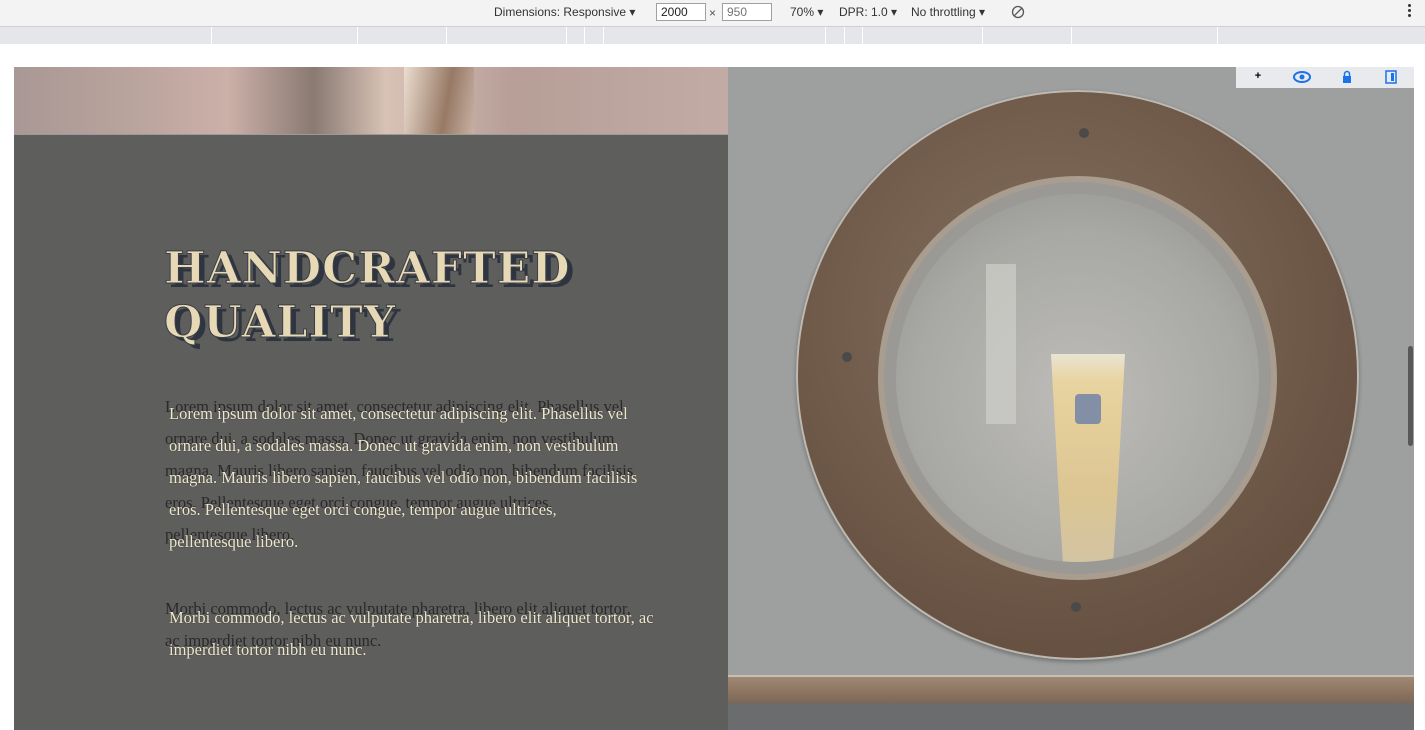  I want to click on width-input, so click(681, 12).